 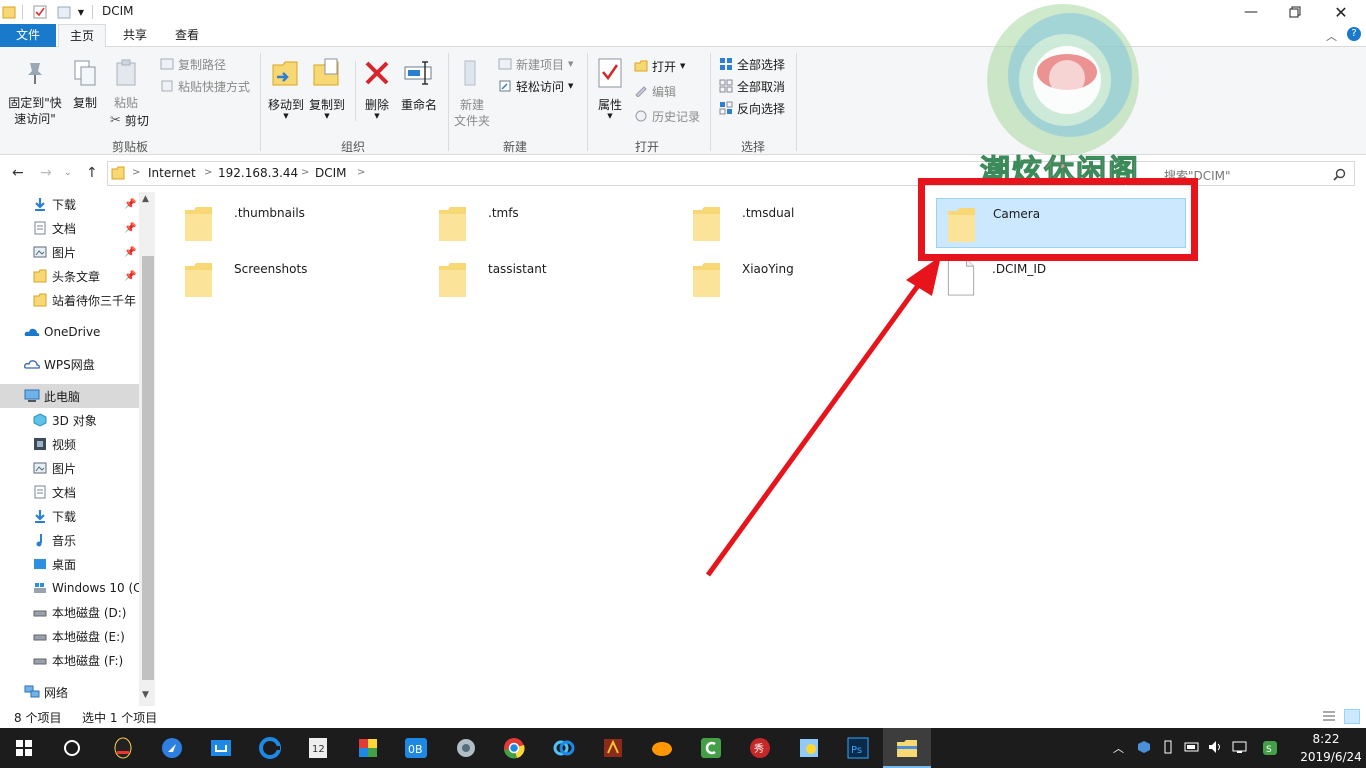 I want to click on nav-item-music: 音乐, so click(x=69, y=540).